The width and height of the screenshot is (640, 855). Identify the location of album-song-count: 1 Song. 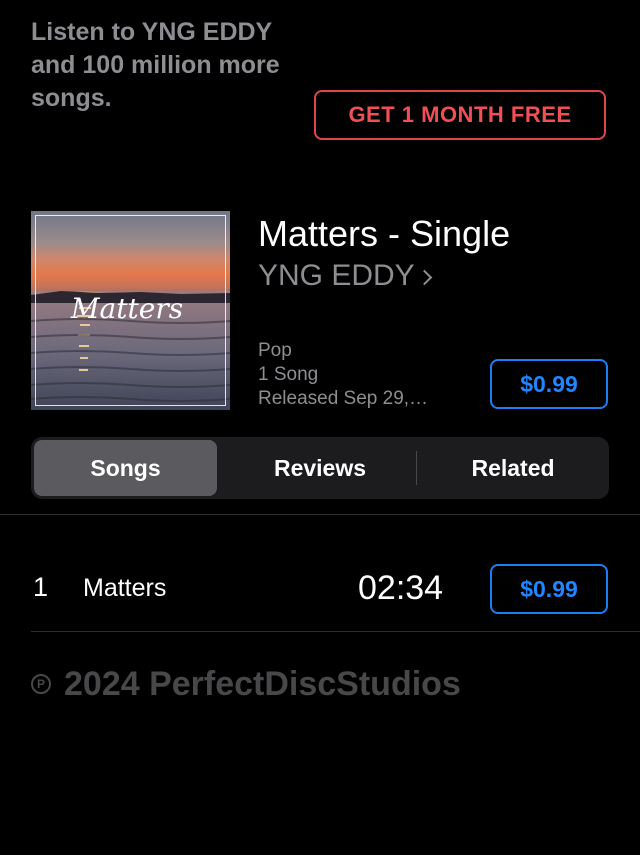
(288, 374).